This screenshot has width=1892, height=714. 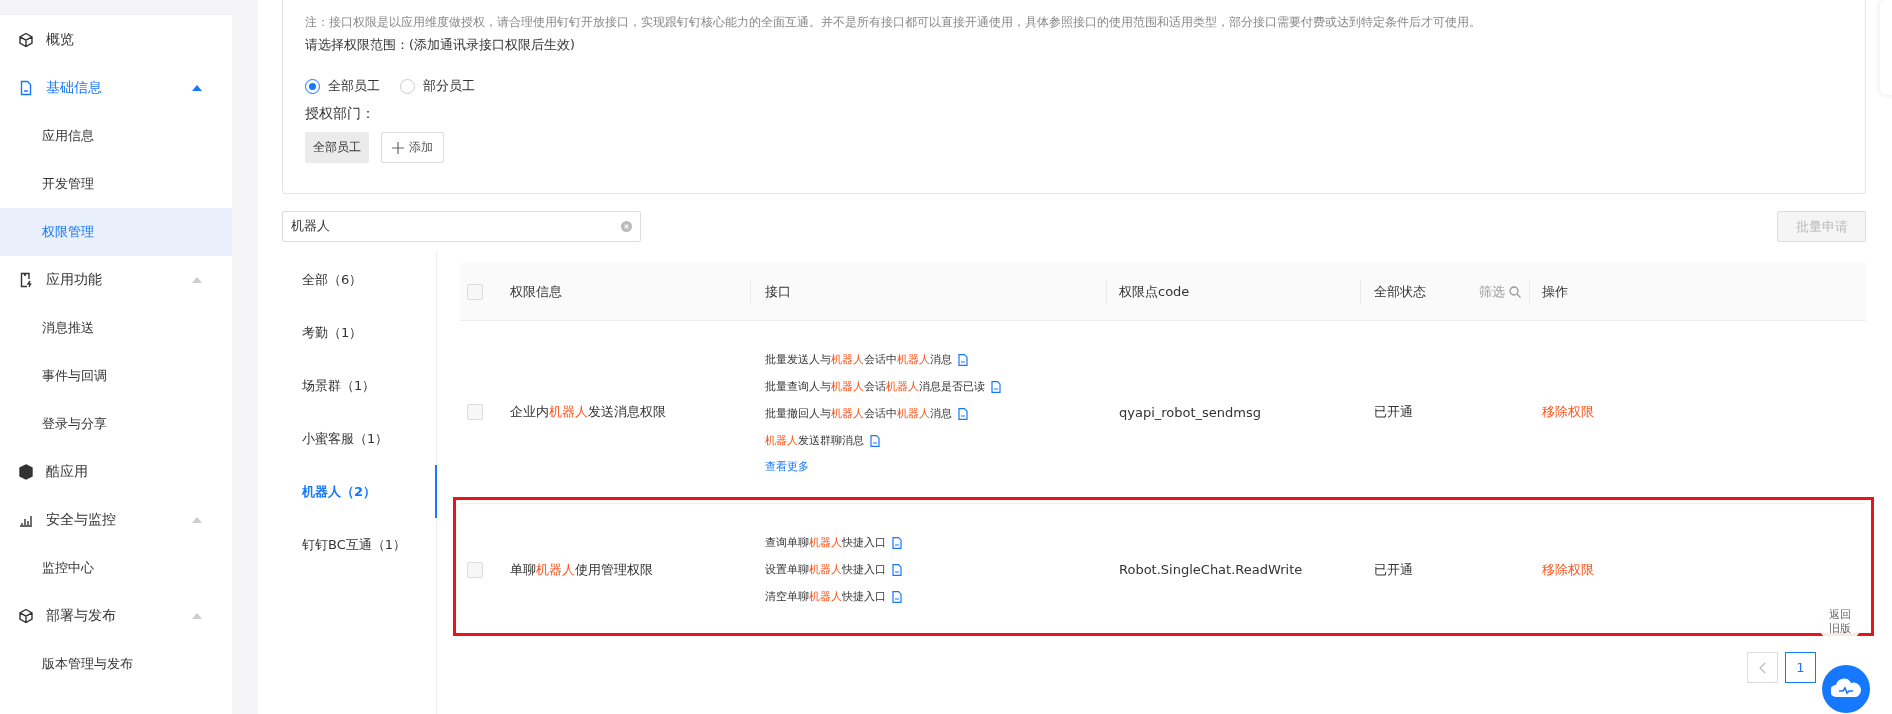 I want to click on category-tab: 考勤（1）, so click(x=359, y=332).